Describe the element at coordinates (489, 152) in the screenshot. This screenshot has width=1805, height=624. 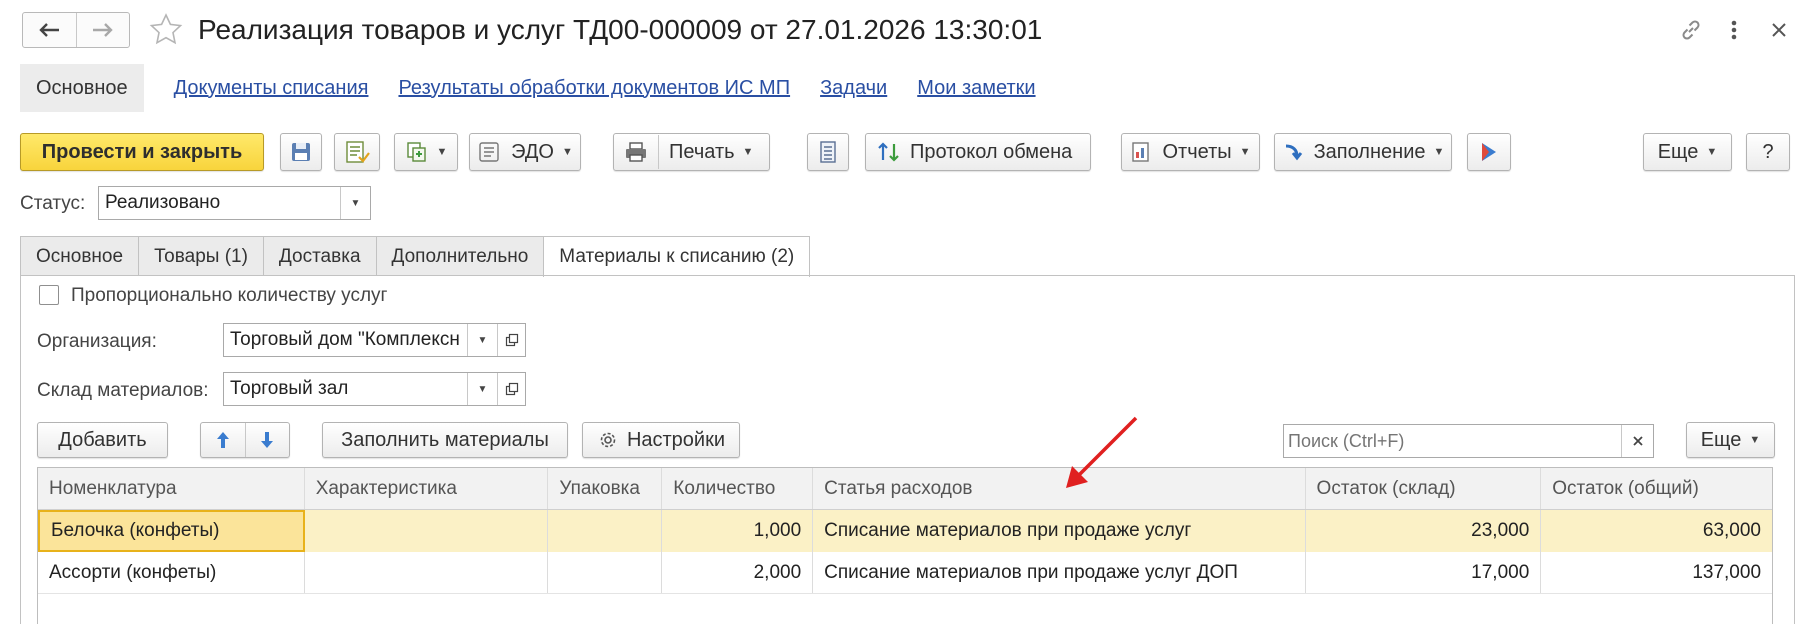
I see `edo-icon` at that location.